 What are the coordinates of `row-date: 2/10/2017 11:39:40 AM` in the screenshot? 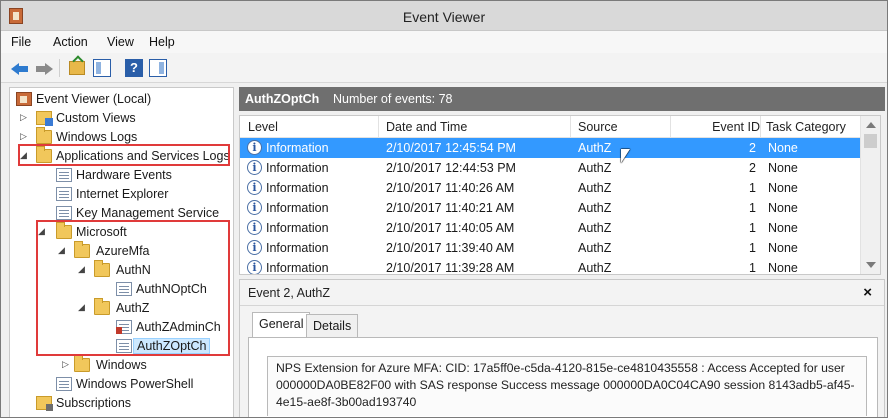 It's located at (450, 248).